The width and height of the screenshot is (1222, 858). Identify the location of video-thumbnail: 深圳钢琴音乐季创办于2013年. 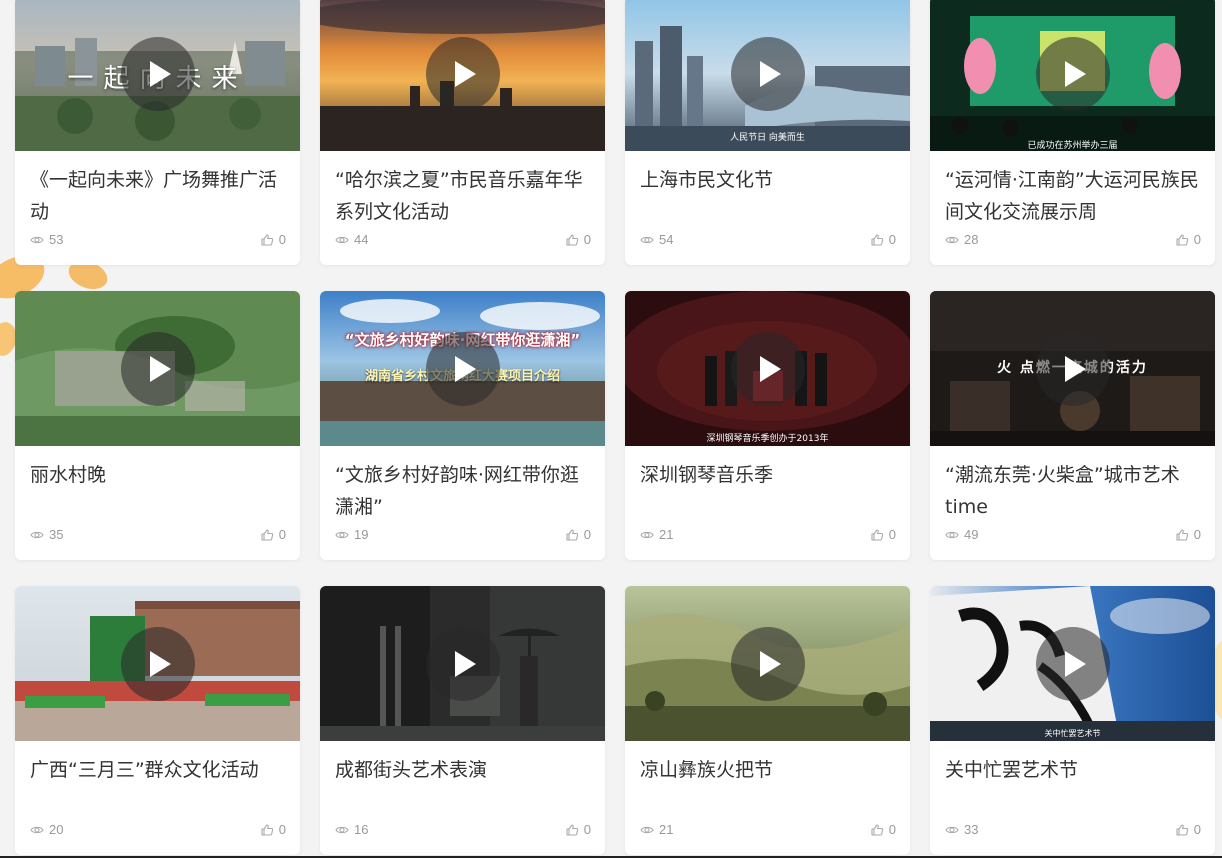
(767, 368).